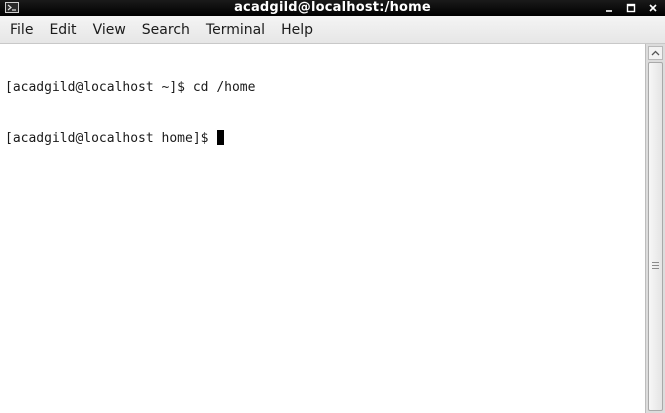 The height and width of the screenshot is (413, 665). I want to click on menu-terminal: Terminal, so click(235, 30).